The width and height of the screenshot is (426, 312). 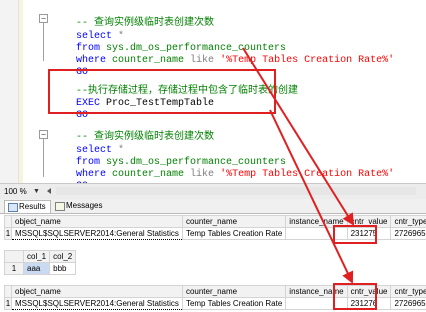 I want to click on scroll-left-icon, so click(x=49, y=191).